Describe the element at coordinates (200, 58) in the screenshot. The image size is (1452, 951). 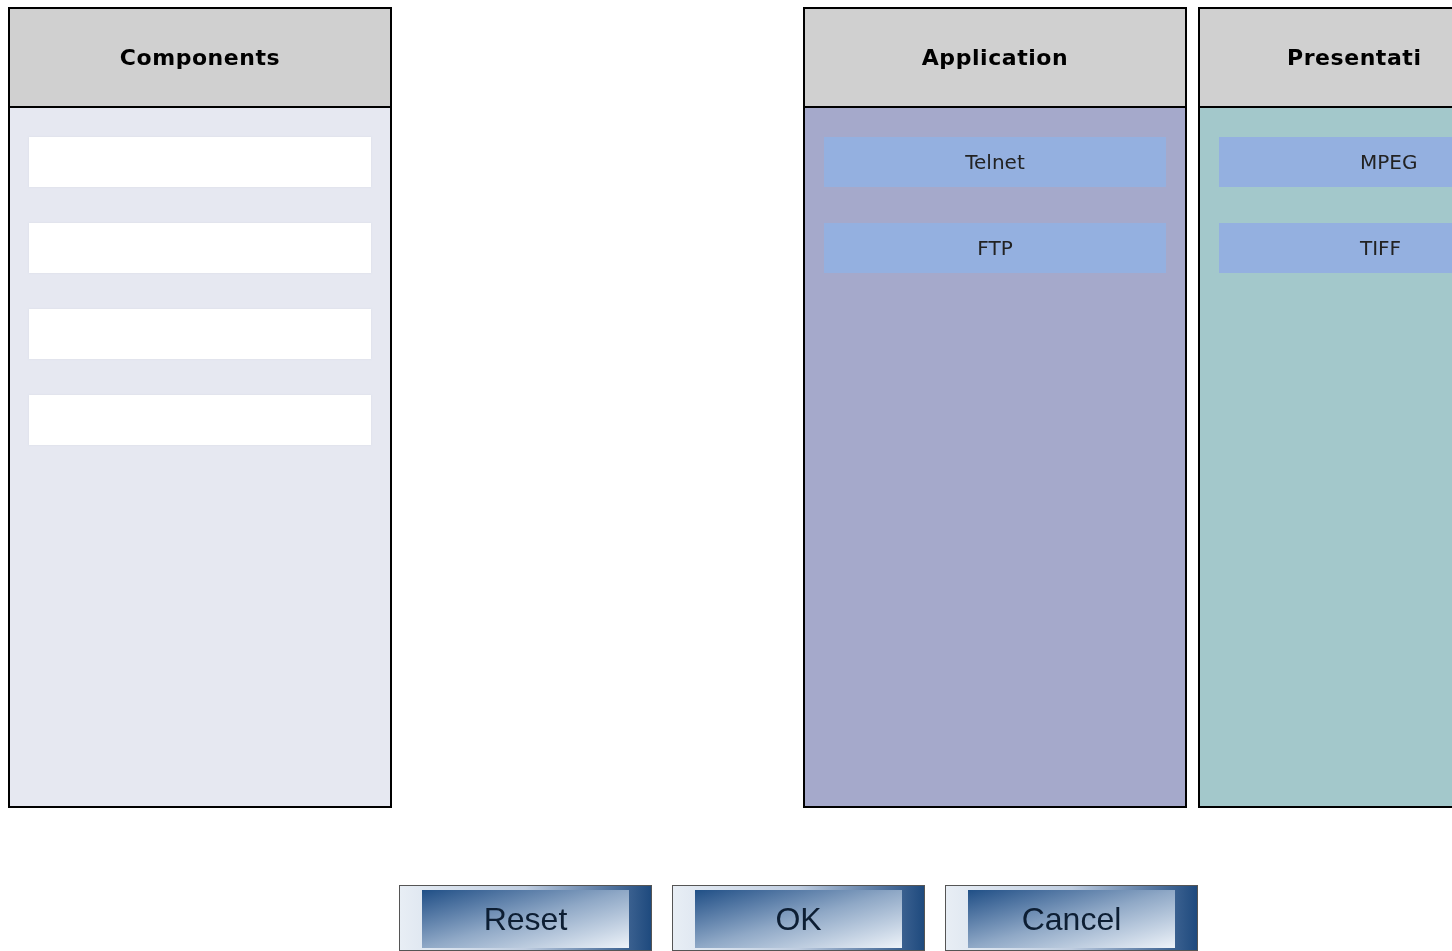
I see `column-header: Components` at that location.